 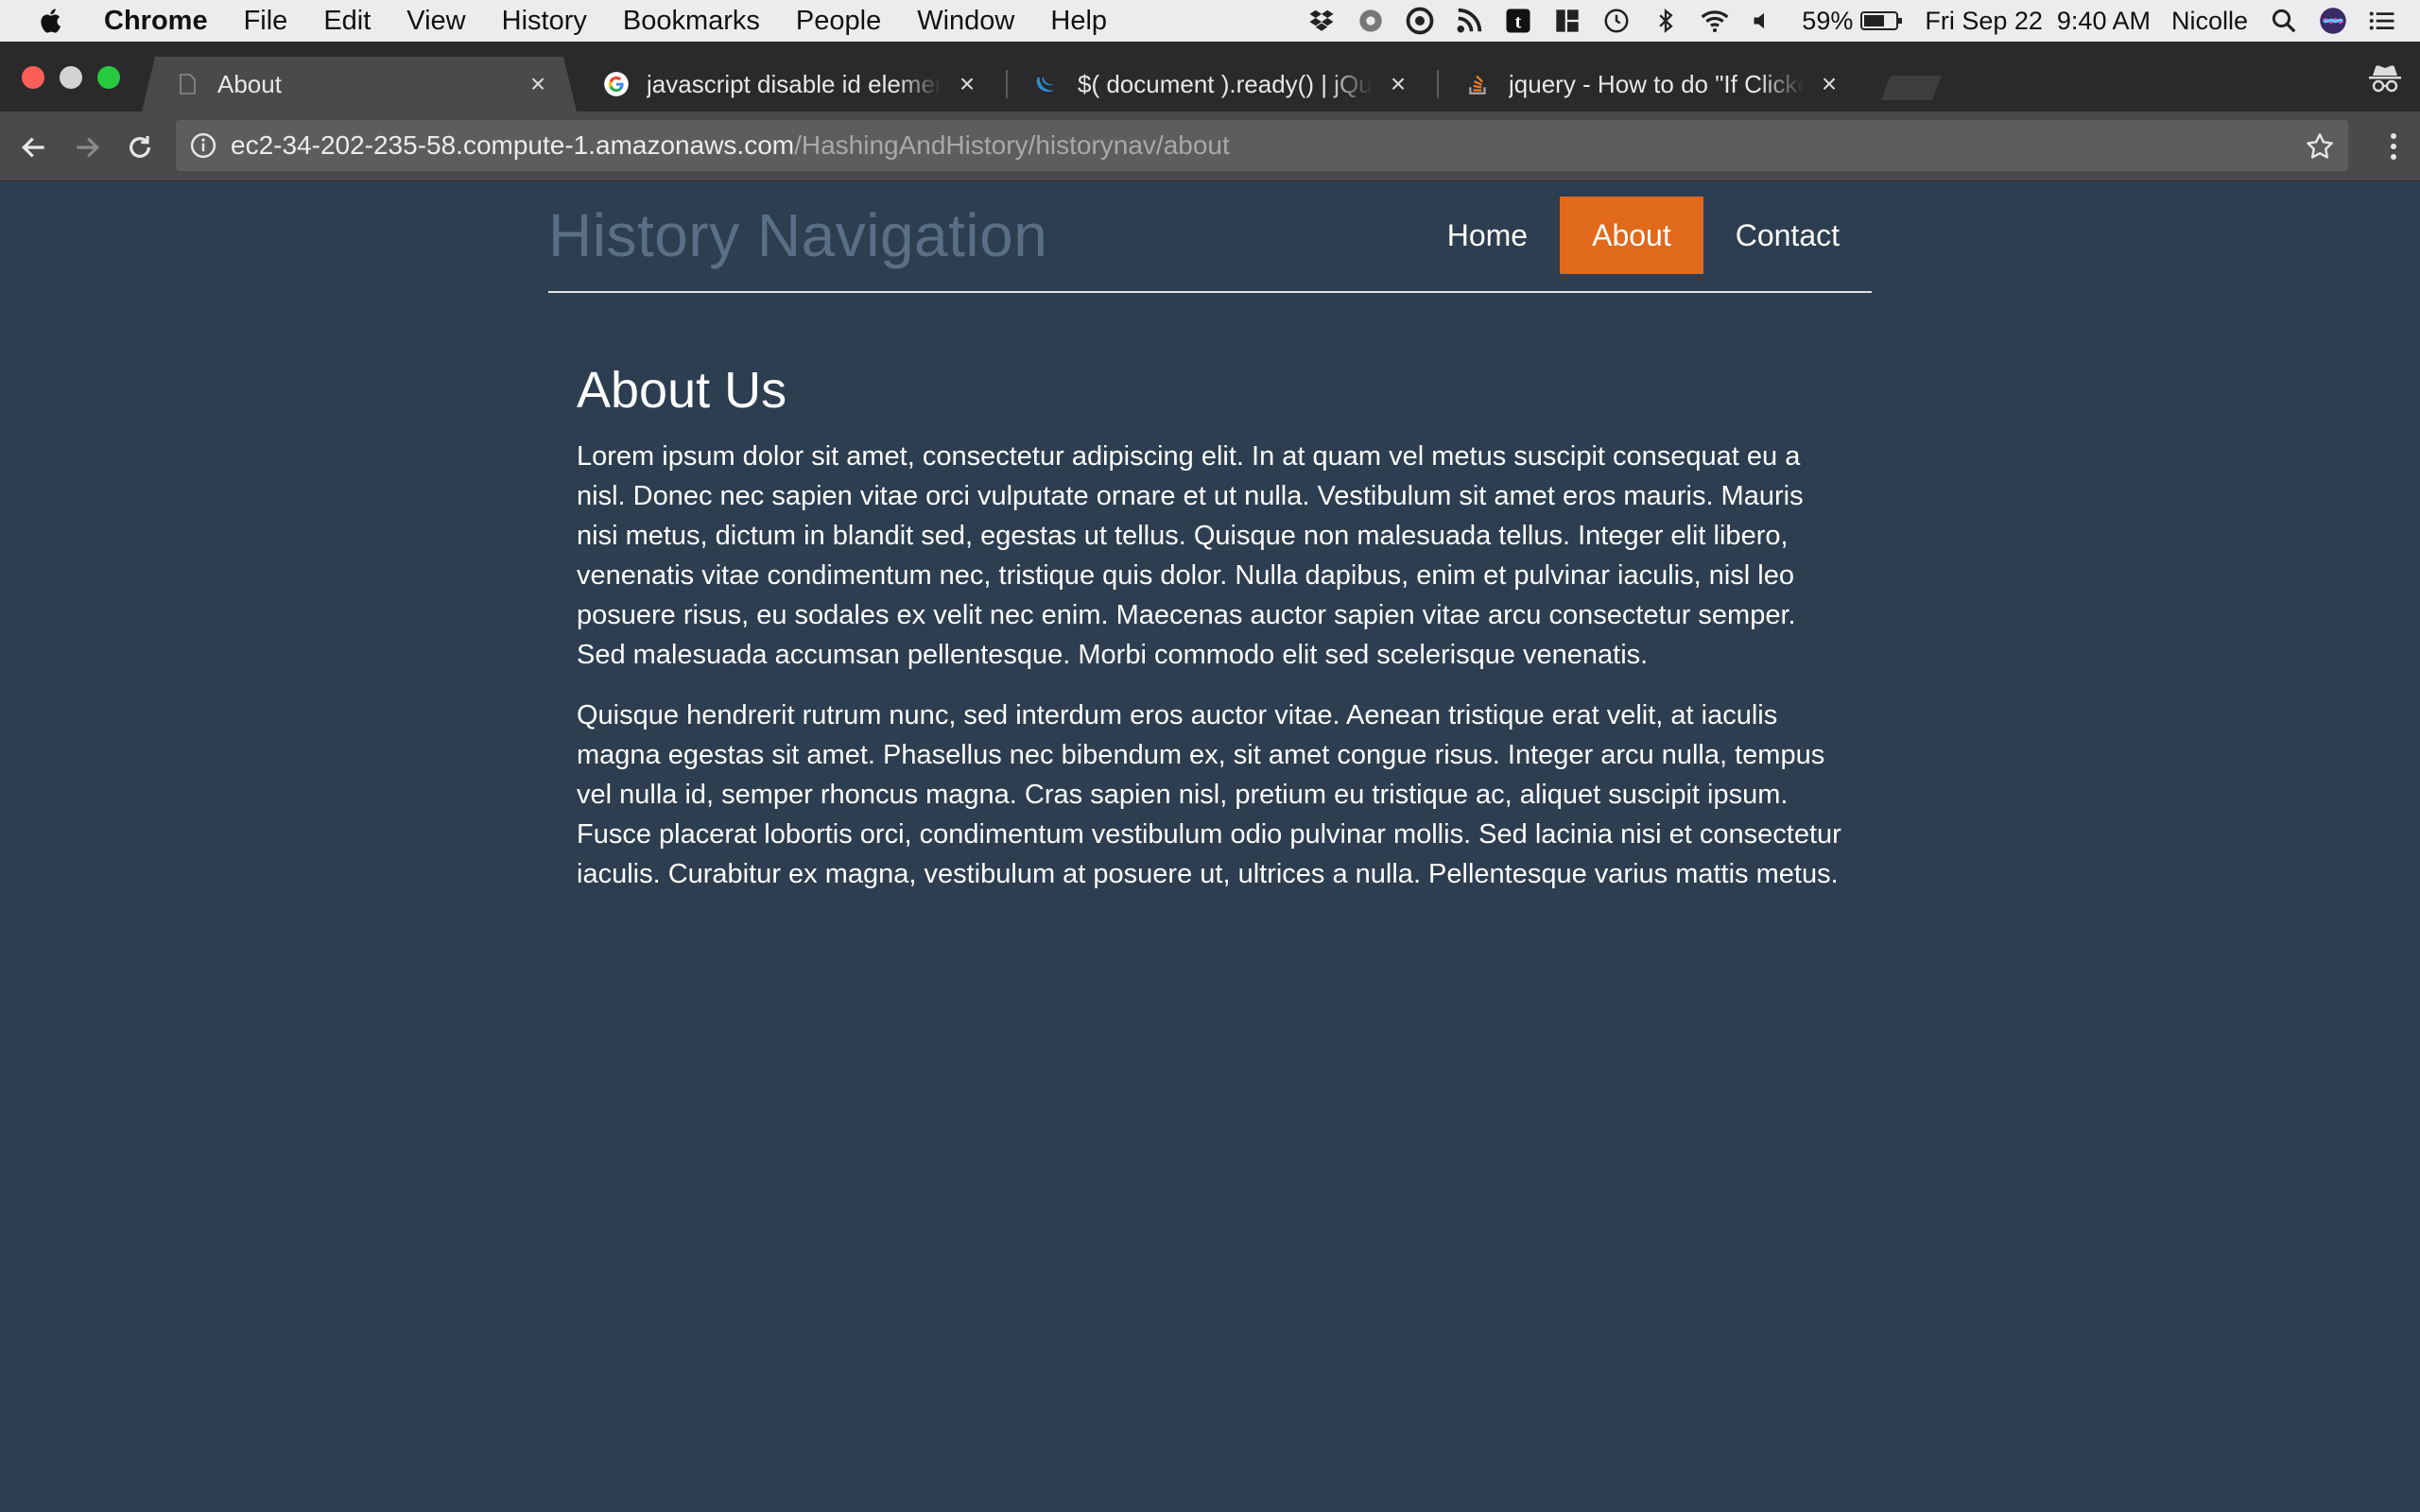 I want to click on creative-cloud-icon, so click(x=1420, y=21).